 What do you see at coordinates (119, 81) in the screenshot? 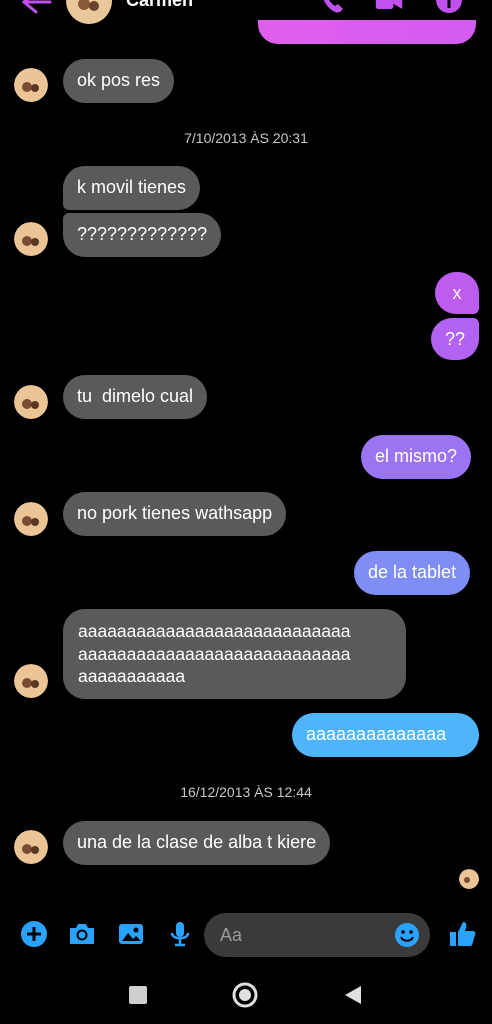
I see `message-bubble-incoming: ok pos res` at bounding box center [119, 81].